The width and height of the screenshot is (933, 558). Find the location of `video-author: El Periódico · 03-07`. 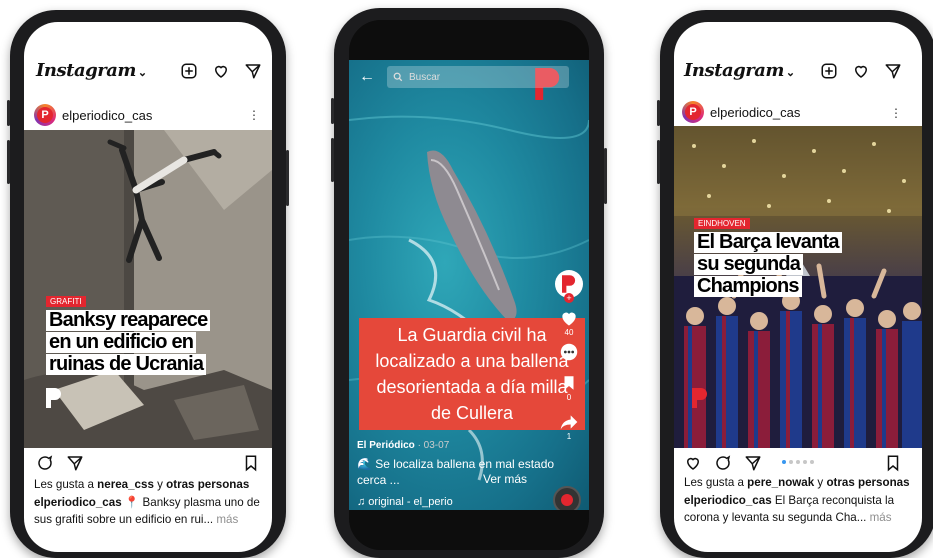

video-author: El Periódico · 03-07 is located at coordinates (403, 445).